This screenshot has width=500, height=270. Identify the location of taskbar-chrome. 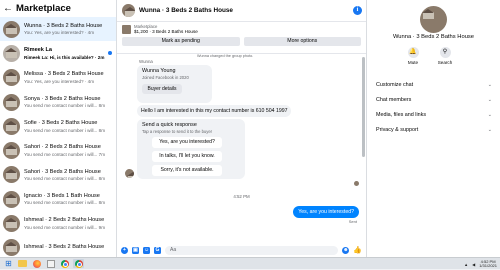
(64, 263).